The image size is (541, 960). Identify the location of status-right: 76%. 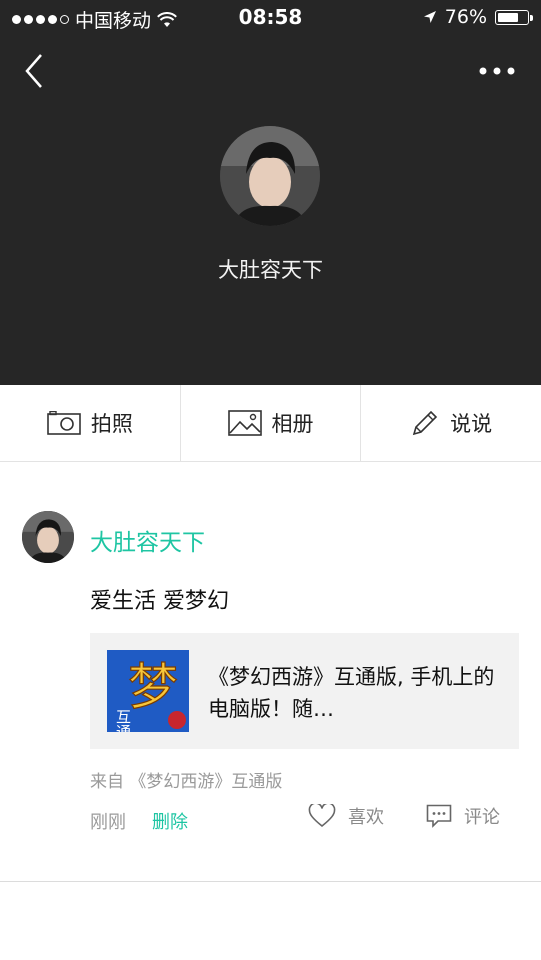
(478, 17).